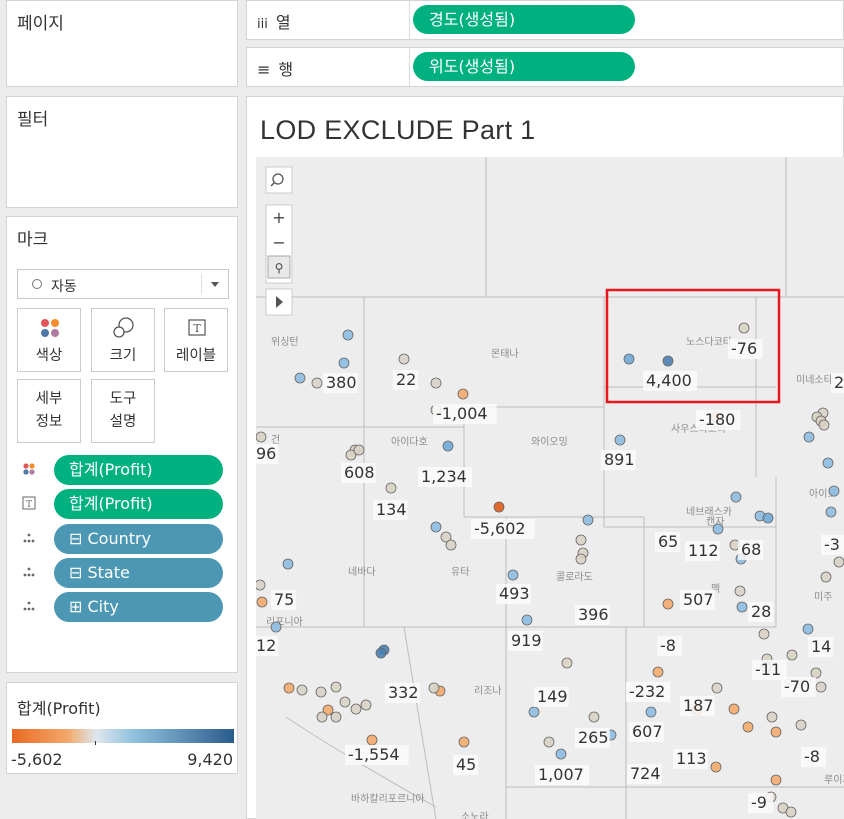  I want to click on profit-value-label: 1,234, so click(444, 476).